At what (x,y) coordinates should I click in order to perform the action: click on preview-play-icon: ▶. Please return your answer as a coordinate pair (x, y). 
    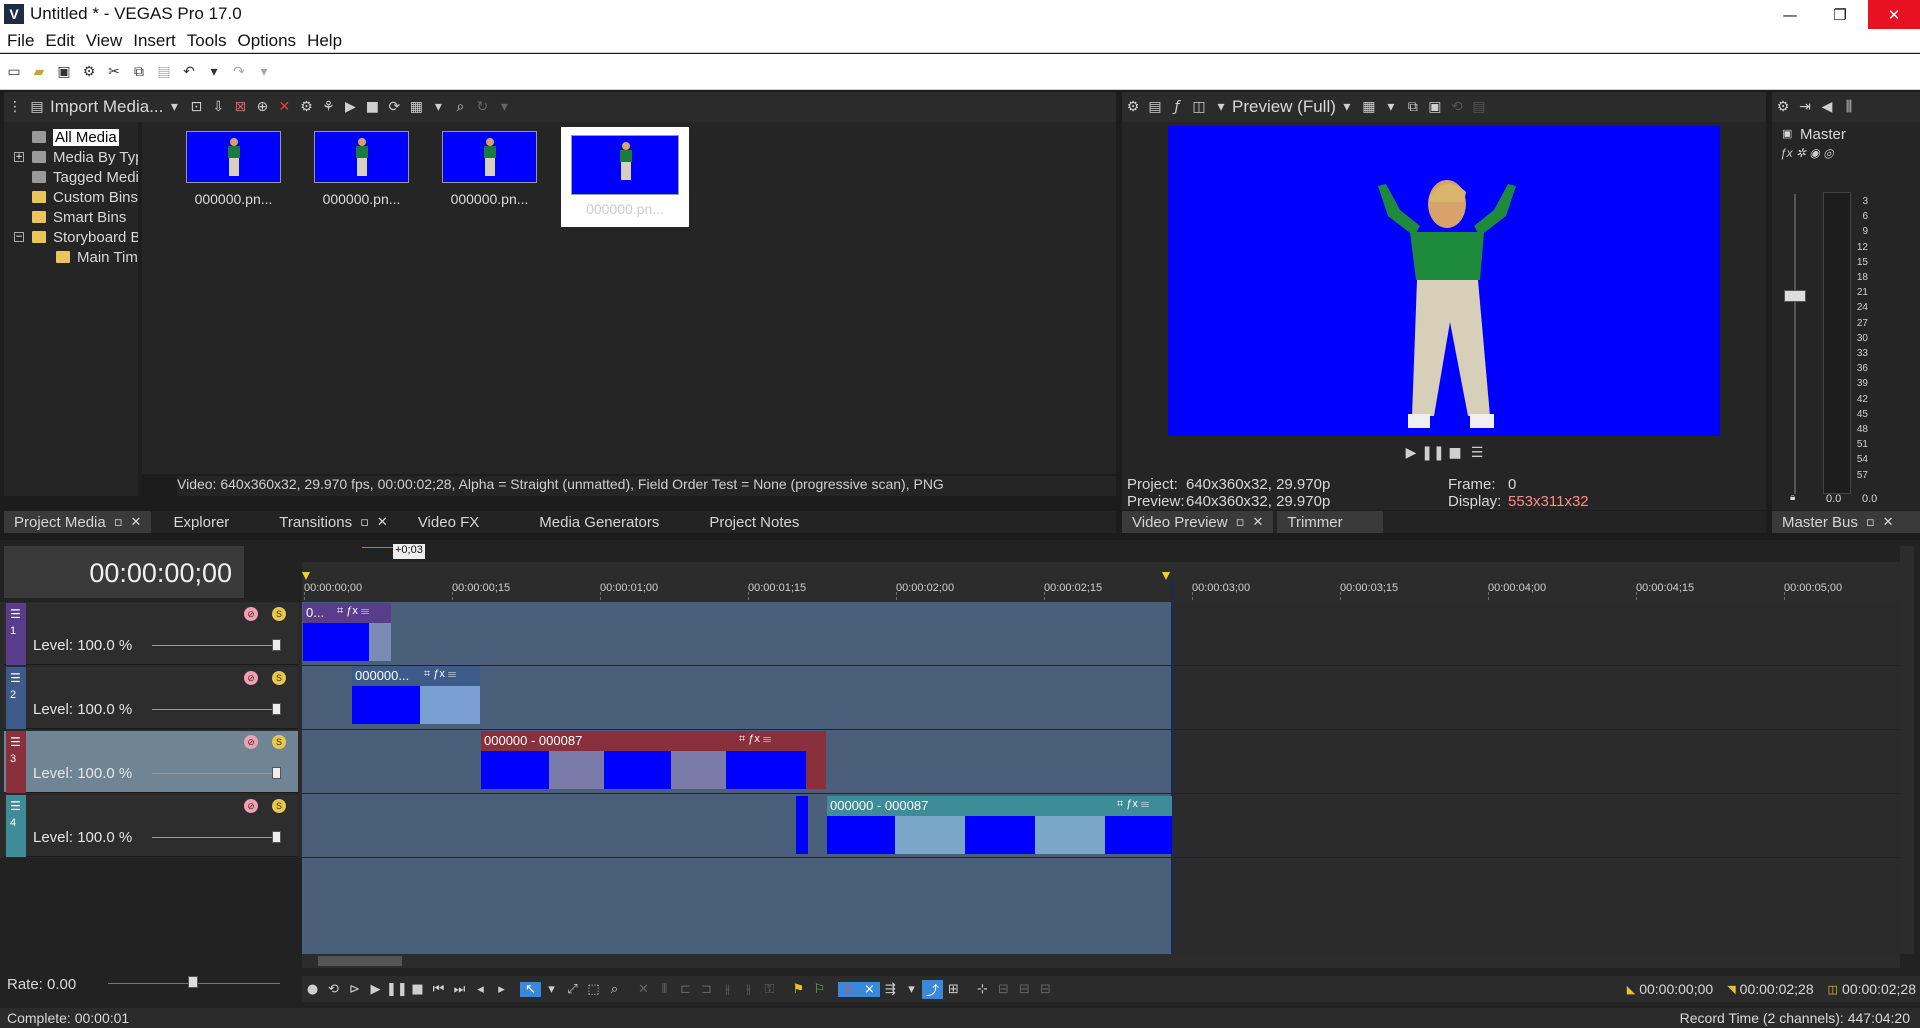
    Looking at the image, I should click on (1411, 453).